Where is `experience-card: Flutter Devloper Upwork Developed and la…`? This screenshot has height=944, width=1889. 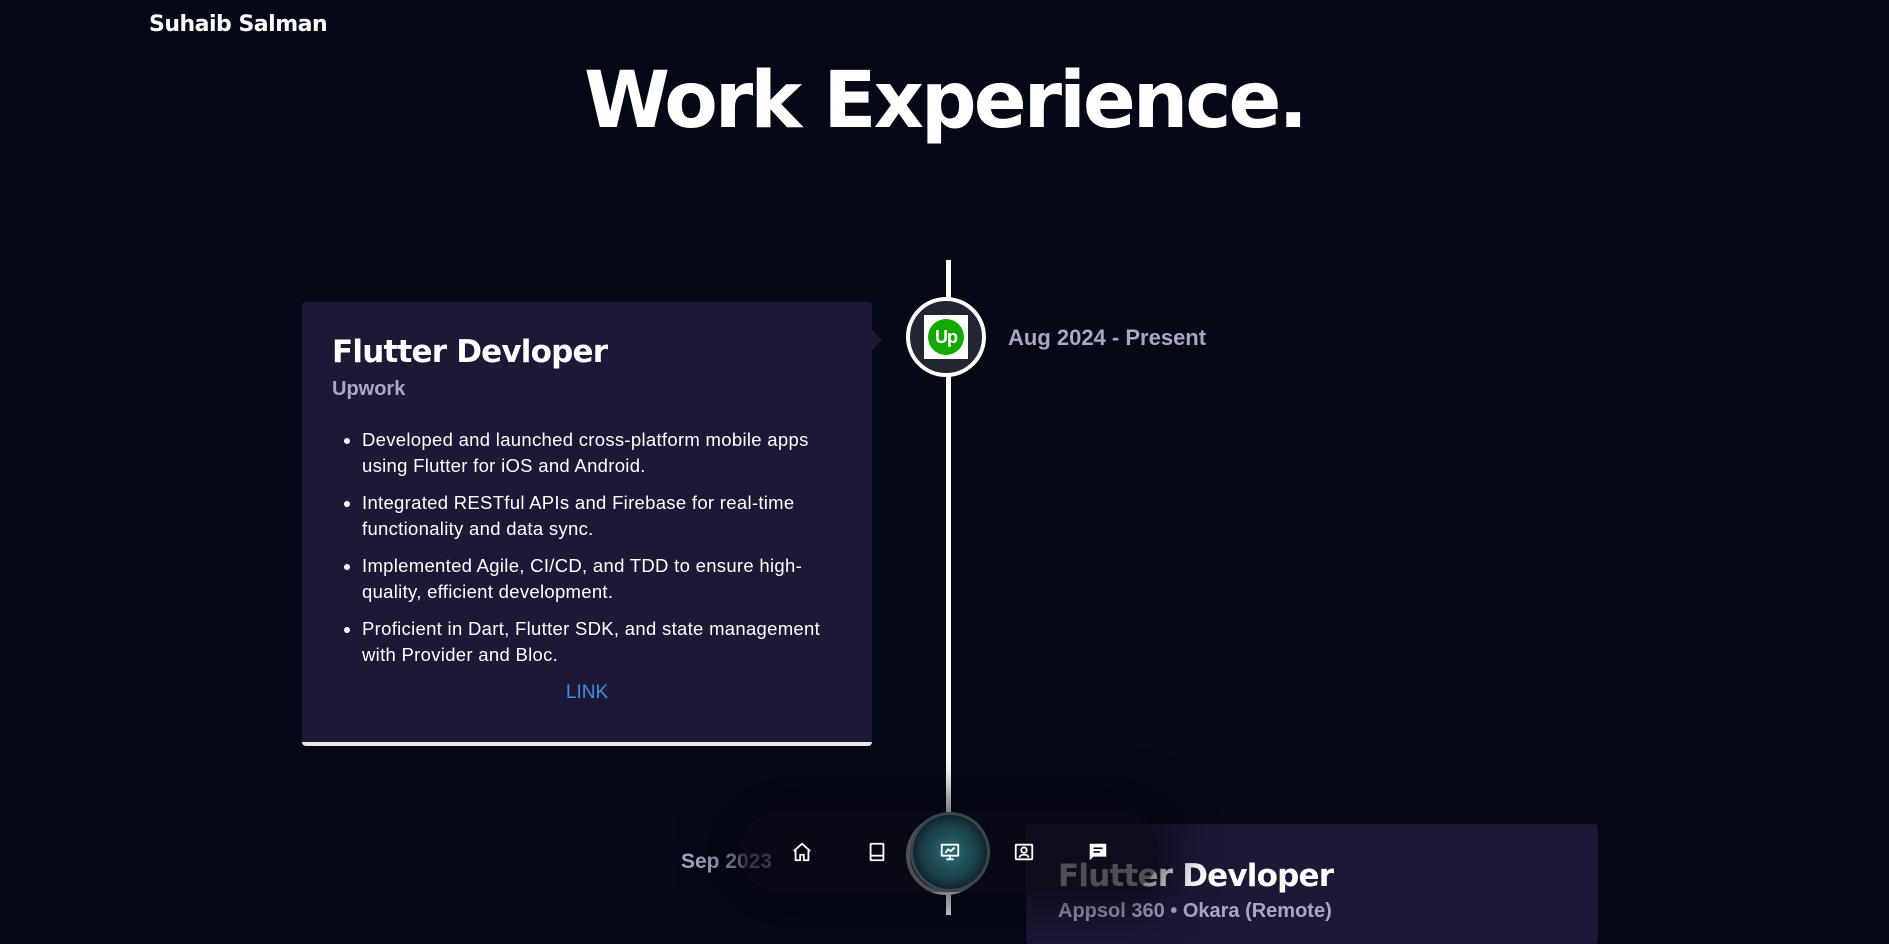 experience-card: Flutter Devloper Upwork Developed and la… is located at coordinates (592, 524).